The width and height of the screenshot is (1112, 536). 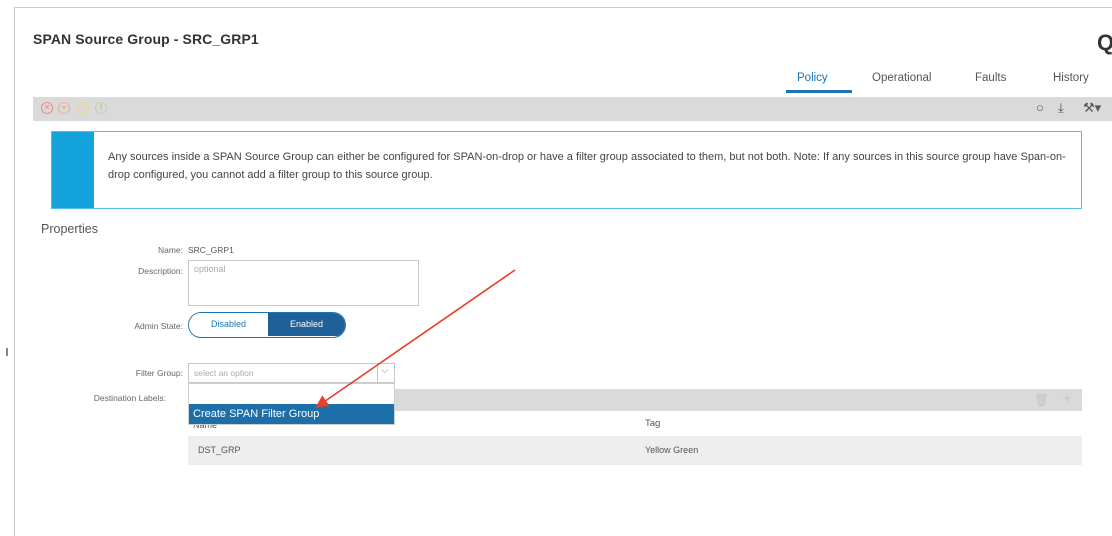 What do you see at coordinates (73, 170) in the screenshot?
I see `info-banner-bar` at bounding box center [73, 170].